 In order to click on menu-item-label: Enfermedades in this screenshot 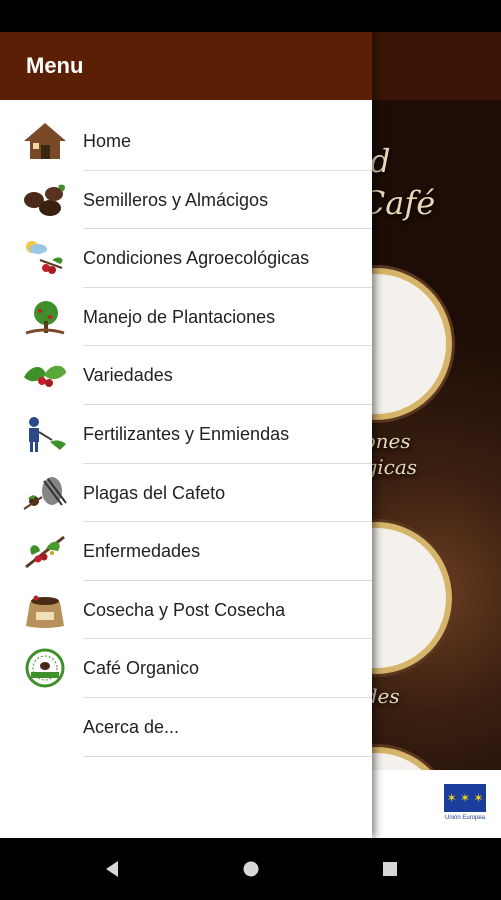, I will do `click(142, 551)`.